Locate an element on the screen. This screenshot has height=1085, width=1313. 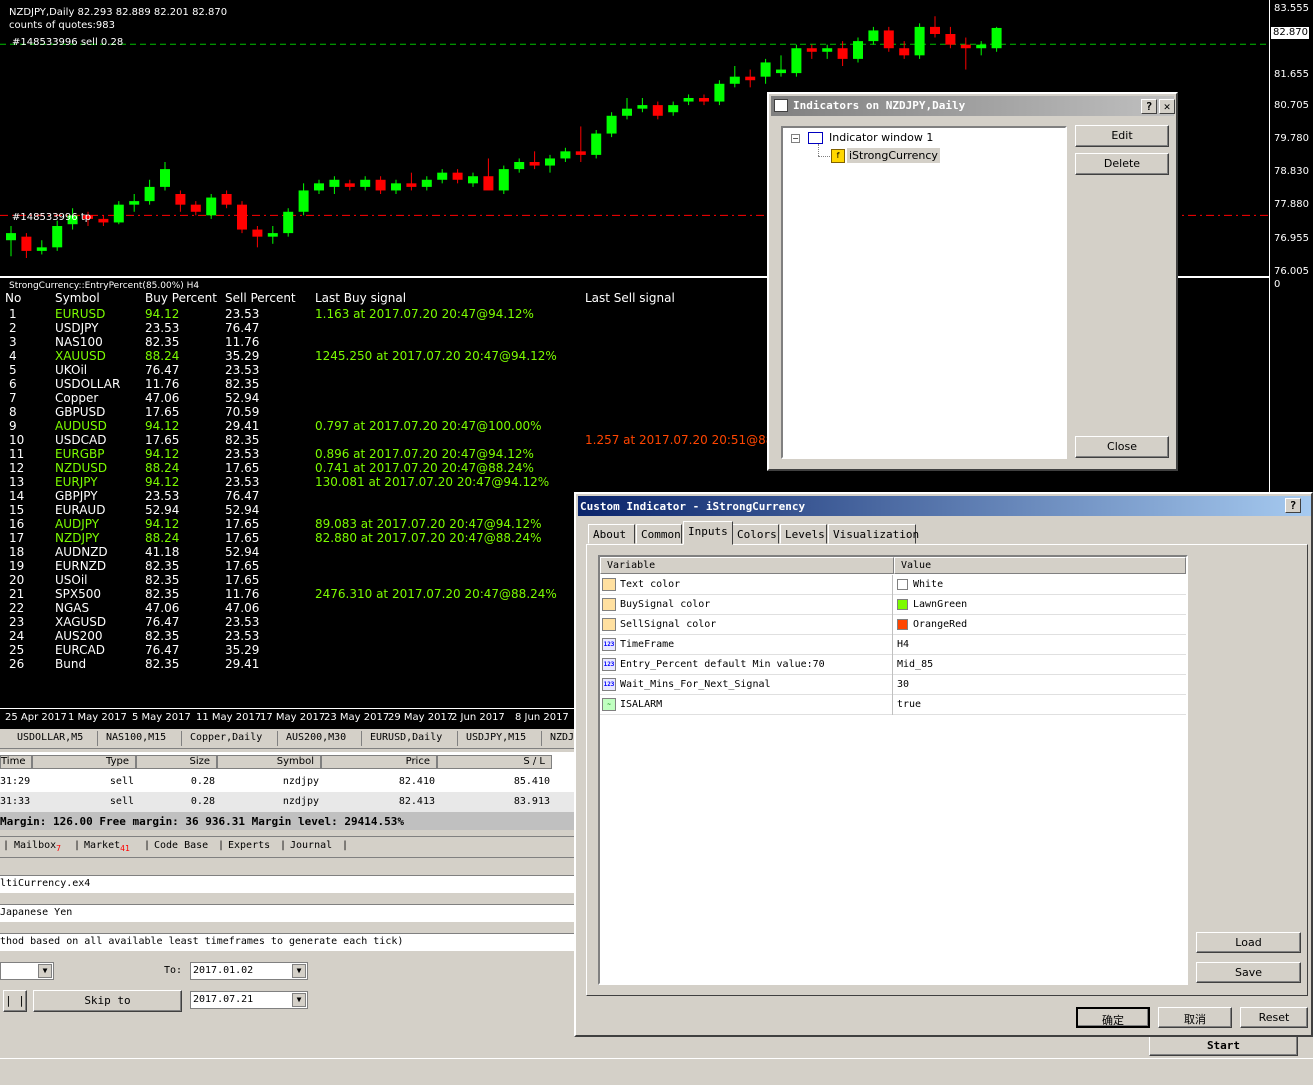
delete-button: Delete is located at coordinates (1122, 164).